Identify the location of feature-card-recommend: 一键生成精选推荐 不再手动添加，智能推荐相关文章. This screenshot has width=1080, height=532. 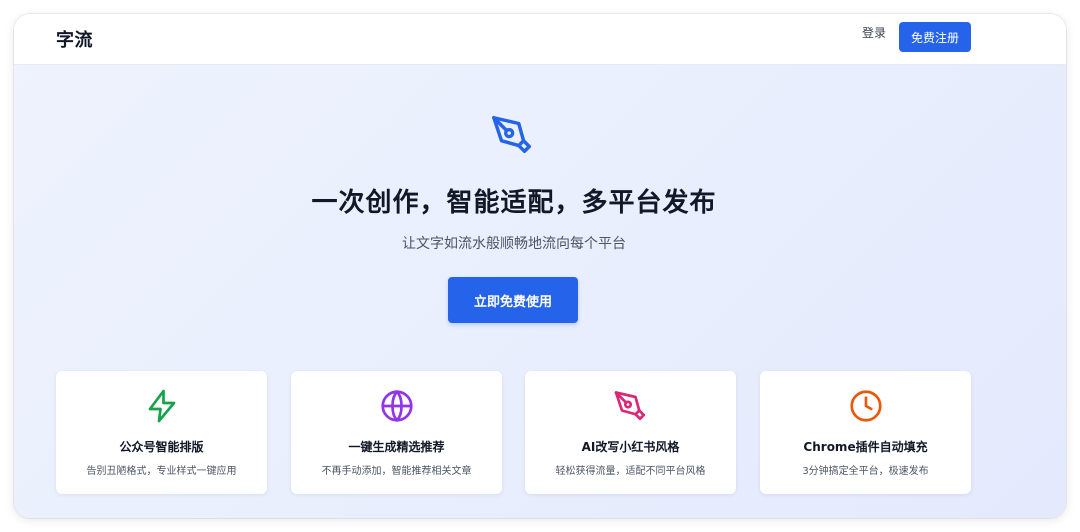
(396, 432).